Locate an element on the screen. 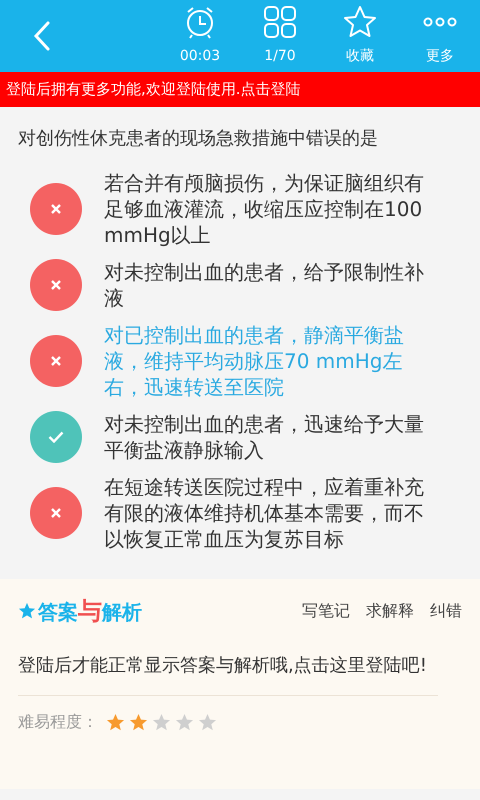  check-icon is located at coordinates (56, 437).